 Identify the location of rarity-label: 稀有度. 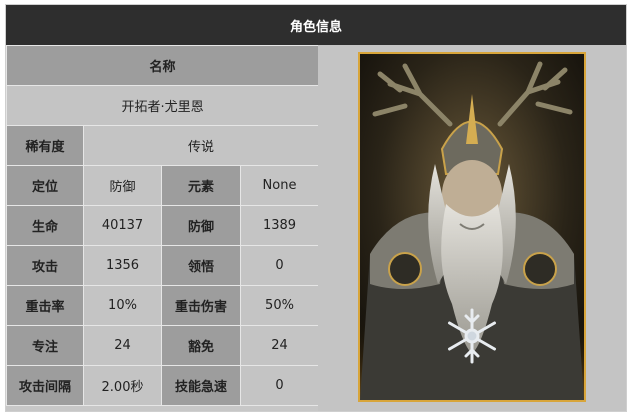
(45, 145).